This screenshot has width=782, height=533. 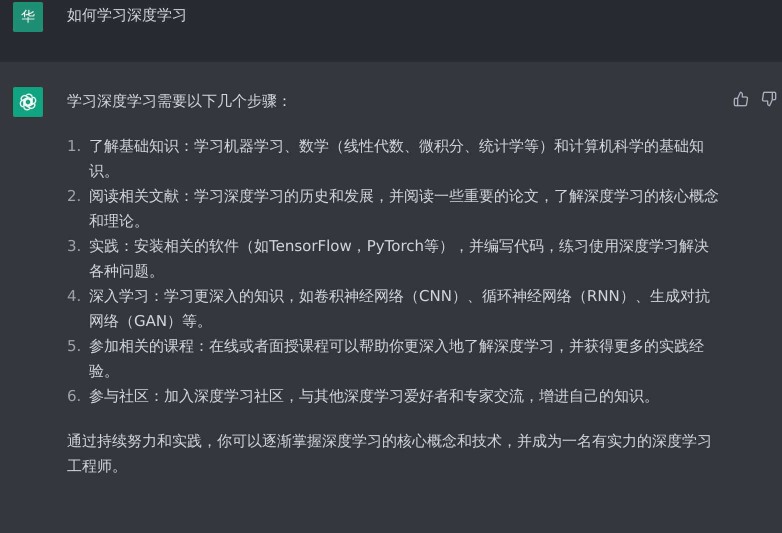 What do you see at coordinates (741, 99) in the screenshot?
I see `thumbs-up-icon` at bounding box center [741, 99].